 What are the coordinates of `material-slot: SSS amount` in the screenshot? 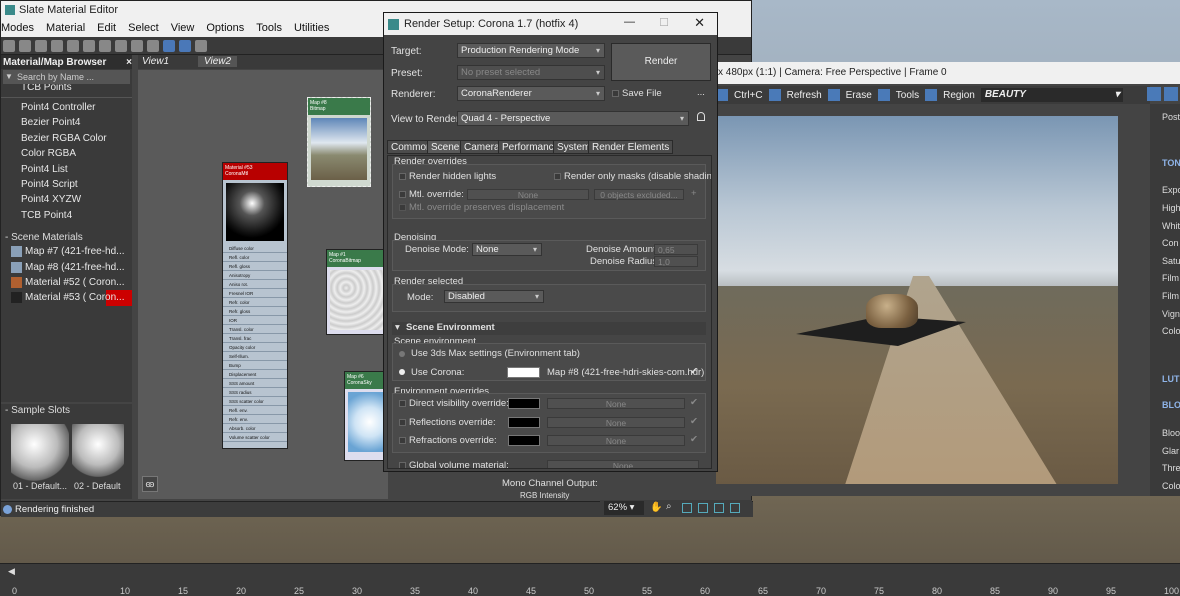 It's located at (255, 383).